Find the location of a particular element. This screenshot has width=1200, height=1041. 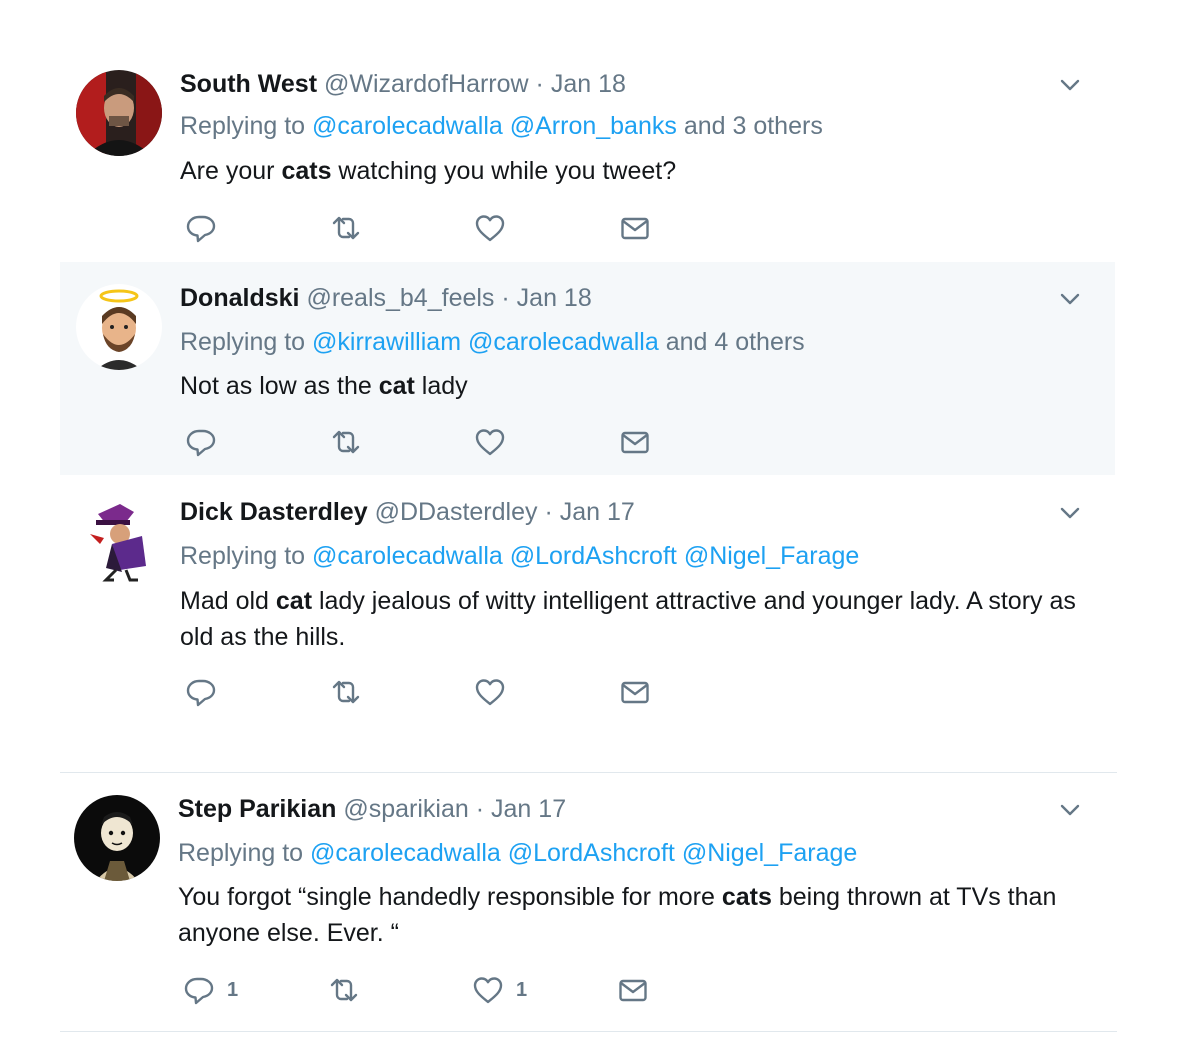

author-handle: @sparikian is located at coordinates (405, 809).